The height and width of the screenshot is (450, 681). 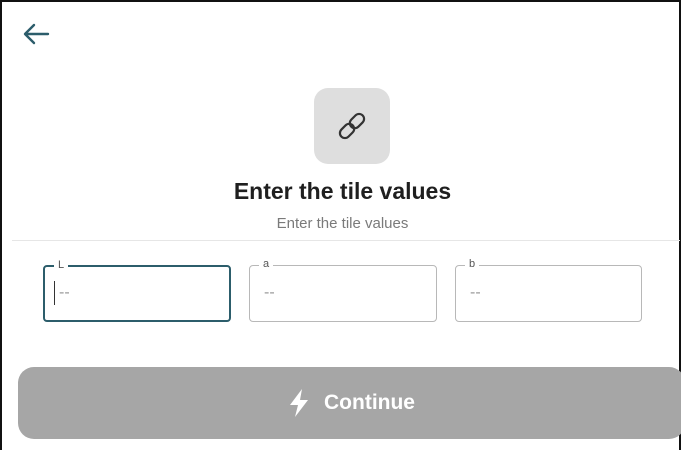 I want to click on continue-label: Continue, so click(x=369, y=402).